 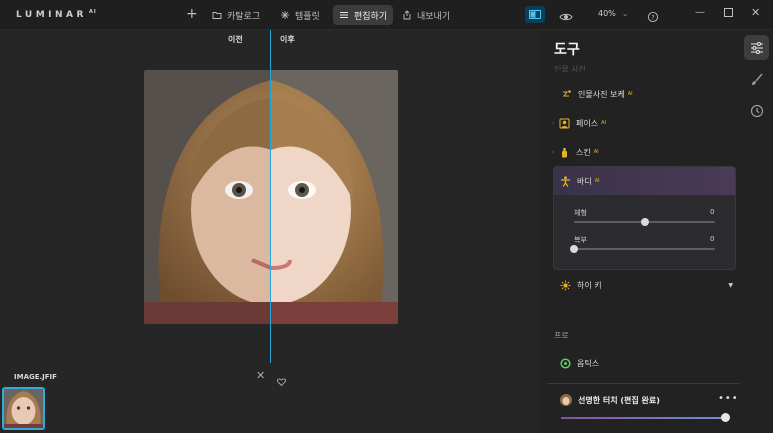 I want to click on bottle-icon, so click(x=564, y=152).